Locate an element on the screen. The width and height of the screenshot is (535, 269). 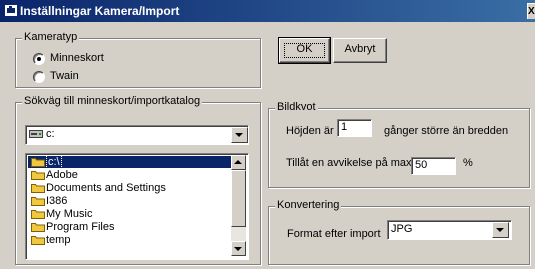
scroll-up-icon is located at coordinates (238, 162).